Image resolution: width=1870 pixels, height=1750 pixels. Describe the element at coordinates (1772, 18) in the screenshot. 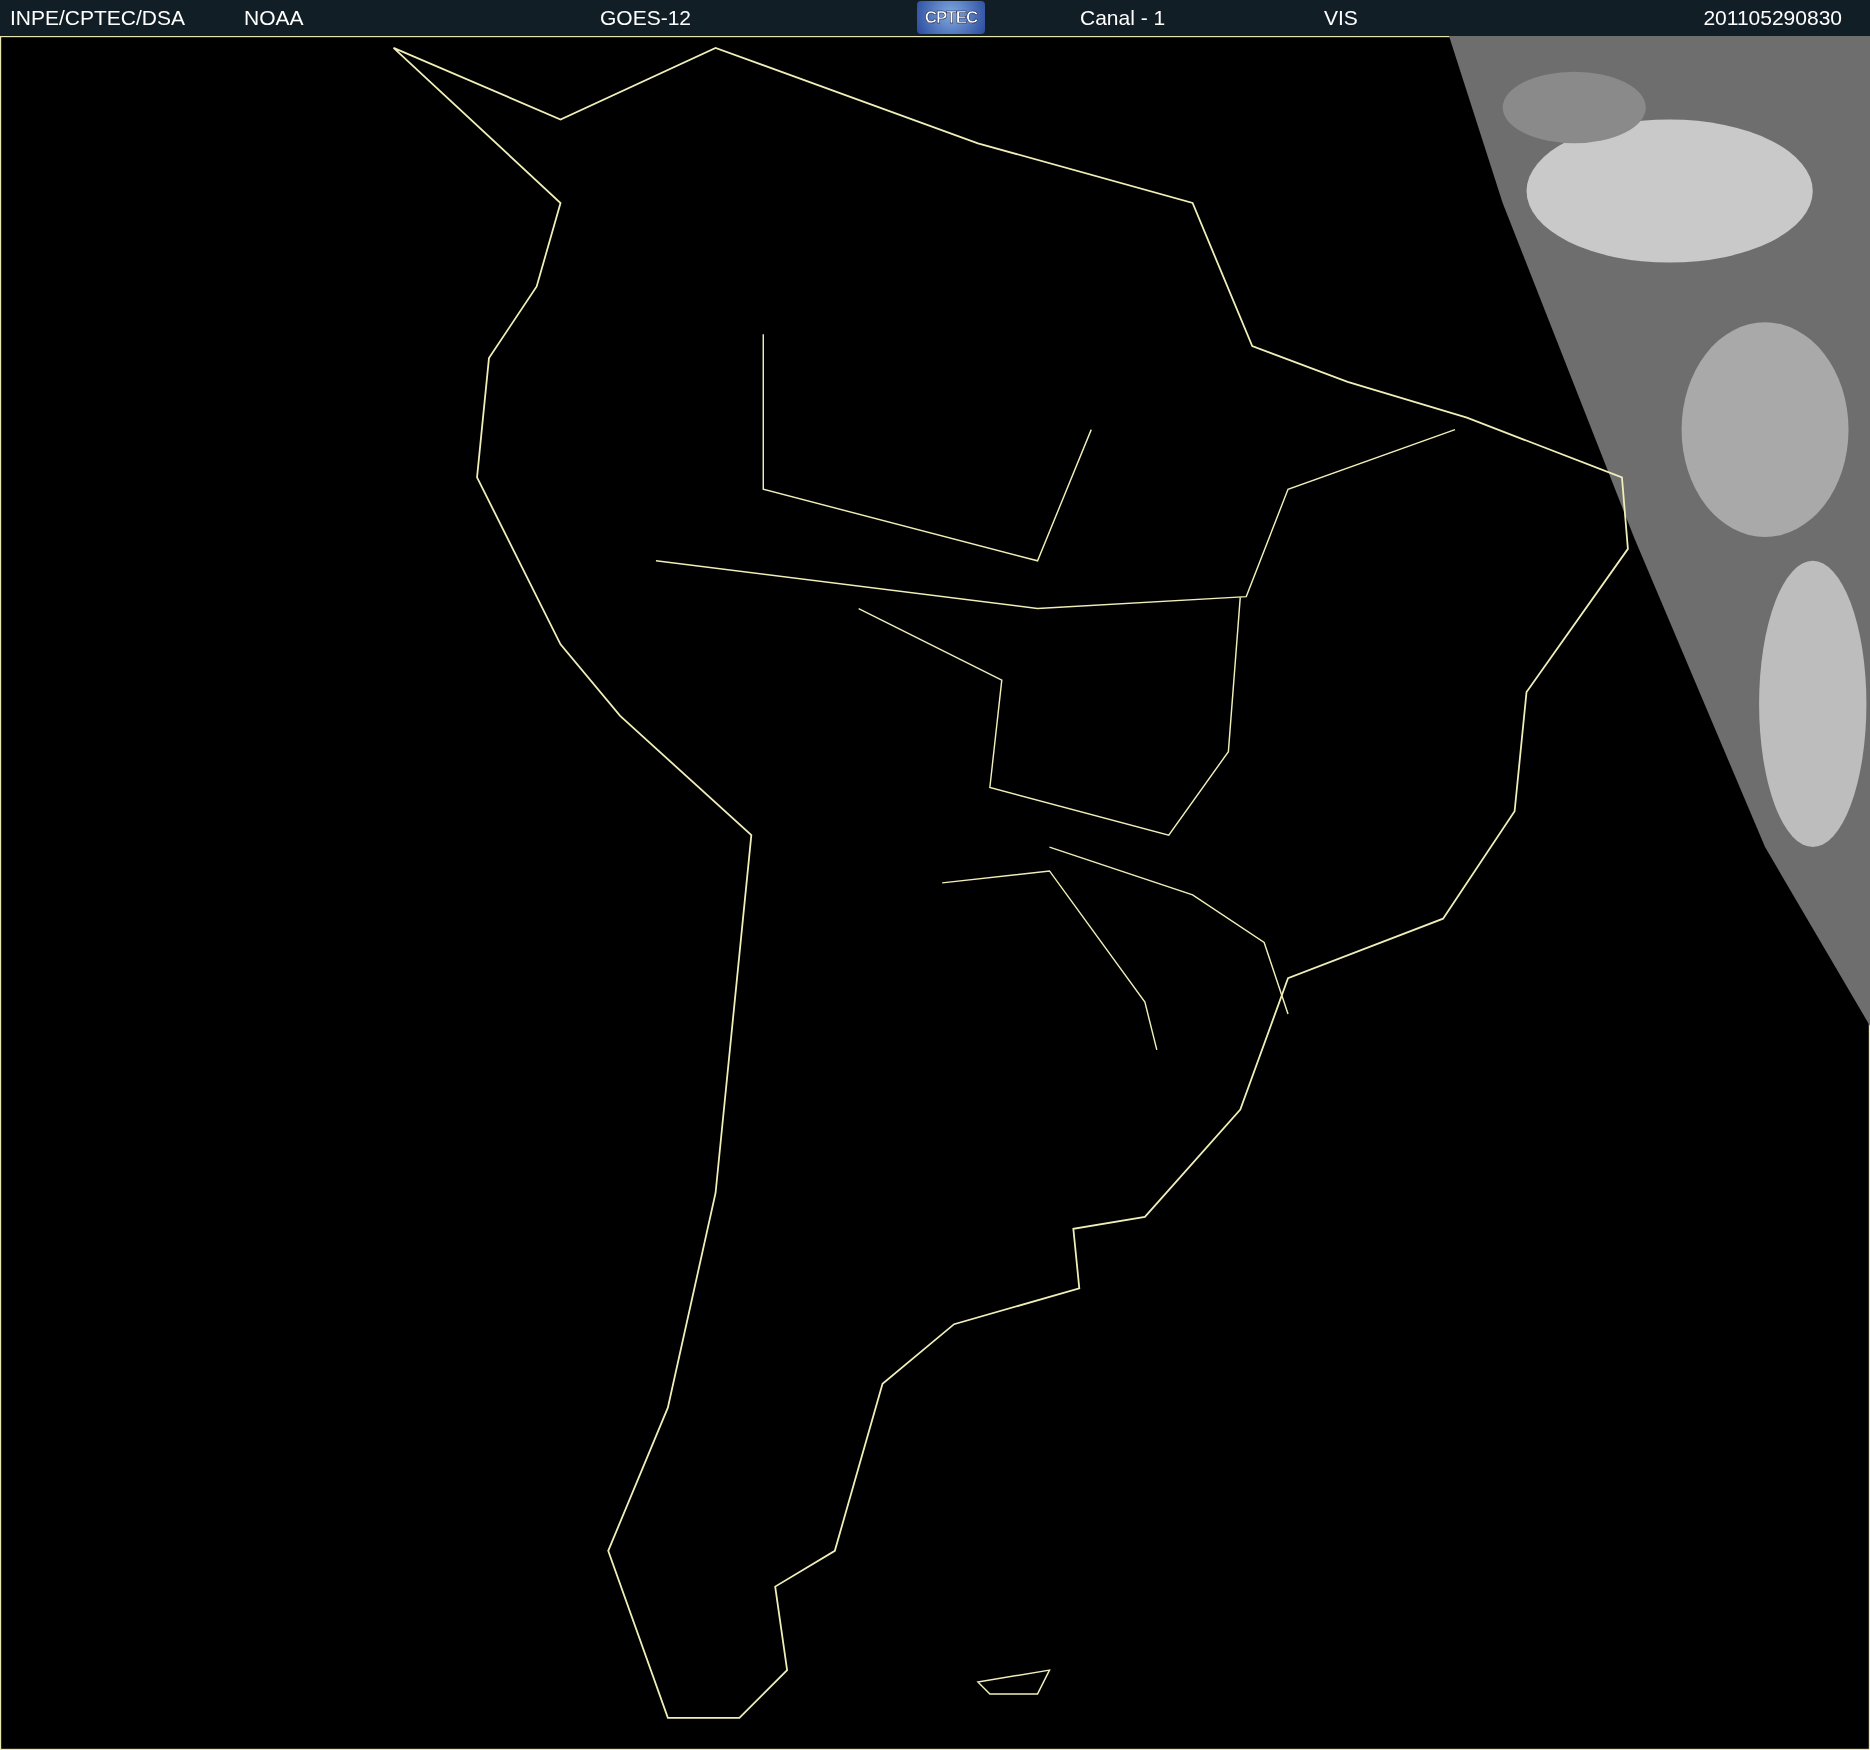

I see `timestamp-label: 201105290830` at that location.